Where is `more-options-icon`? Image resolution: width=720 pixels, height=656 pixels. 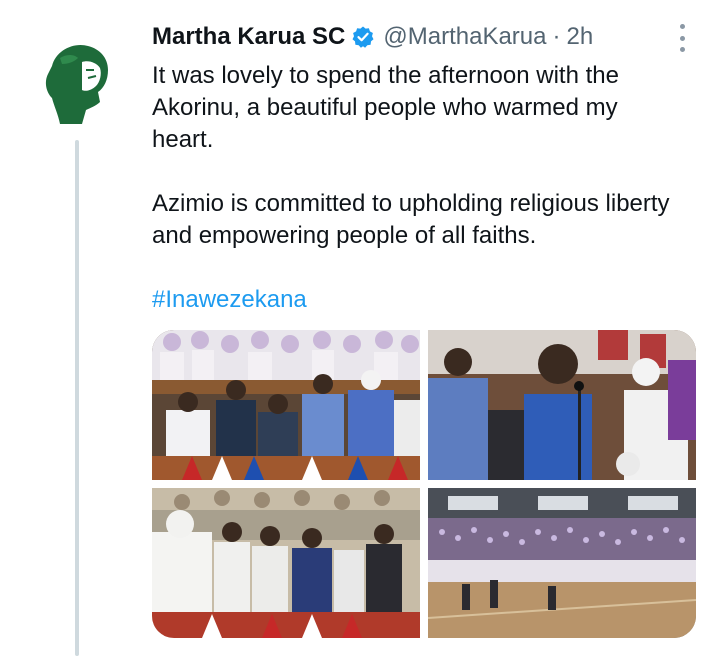
more-options-icon is located at coordinates (682, 38).